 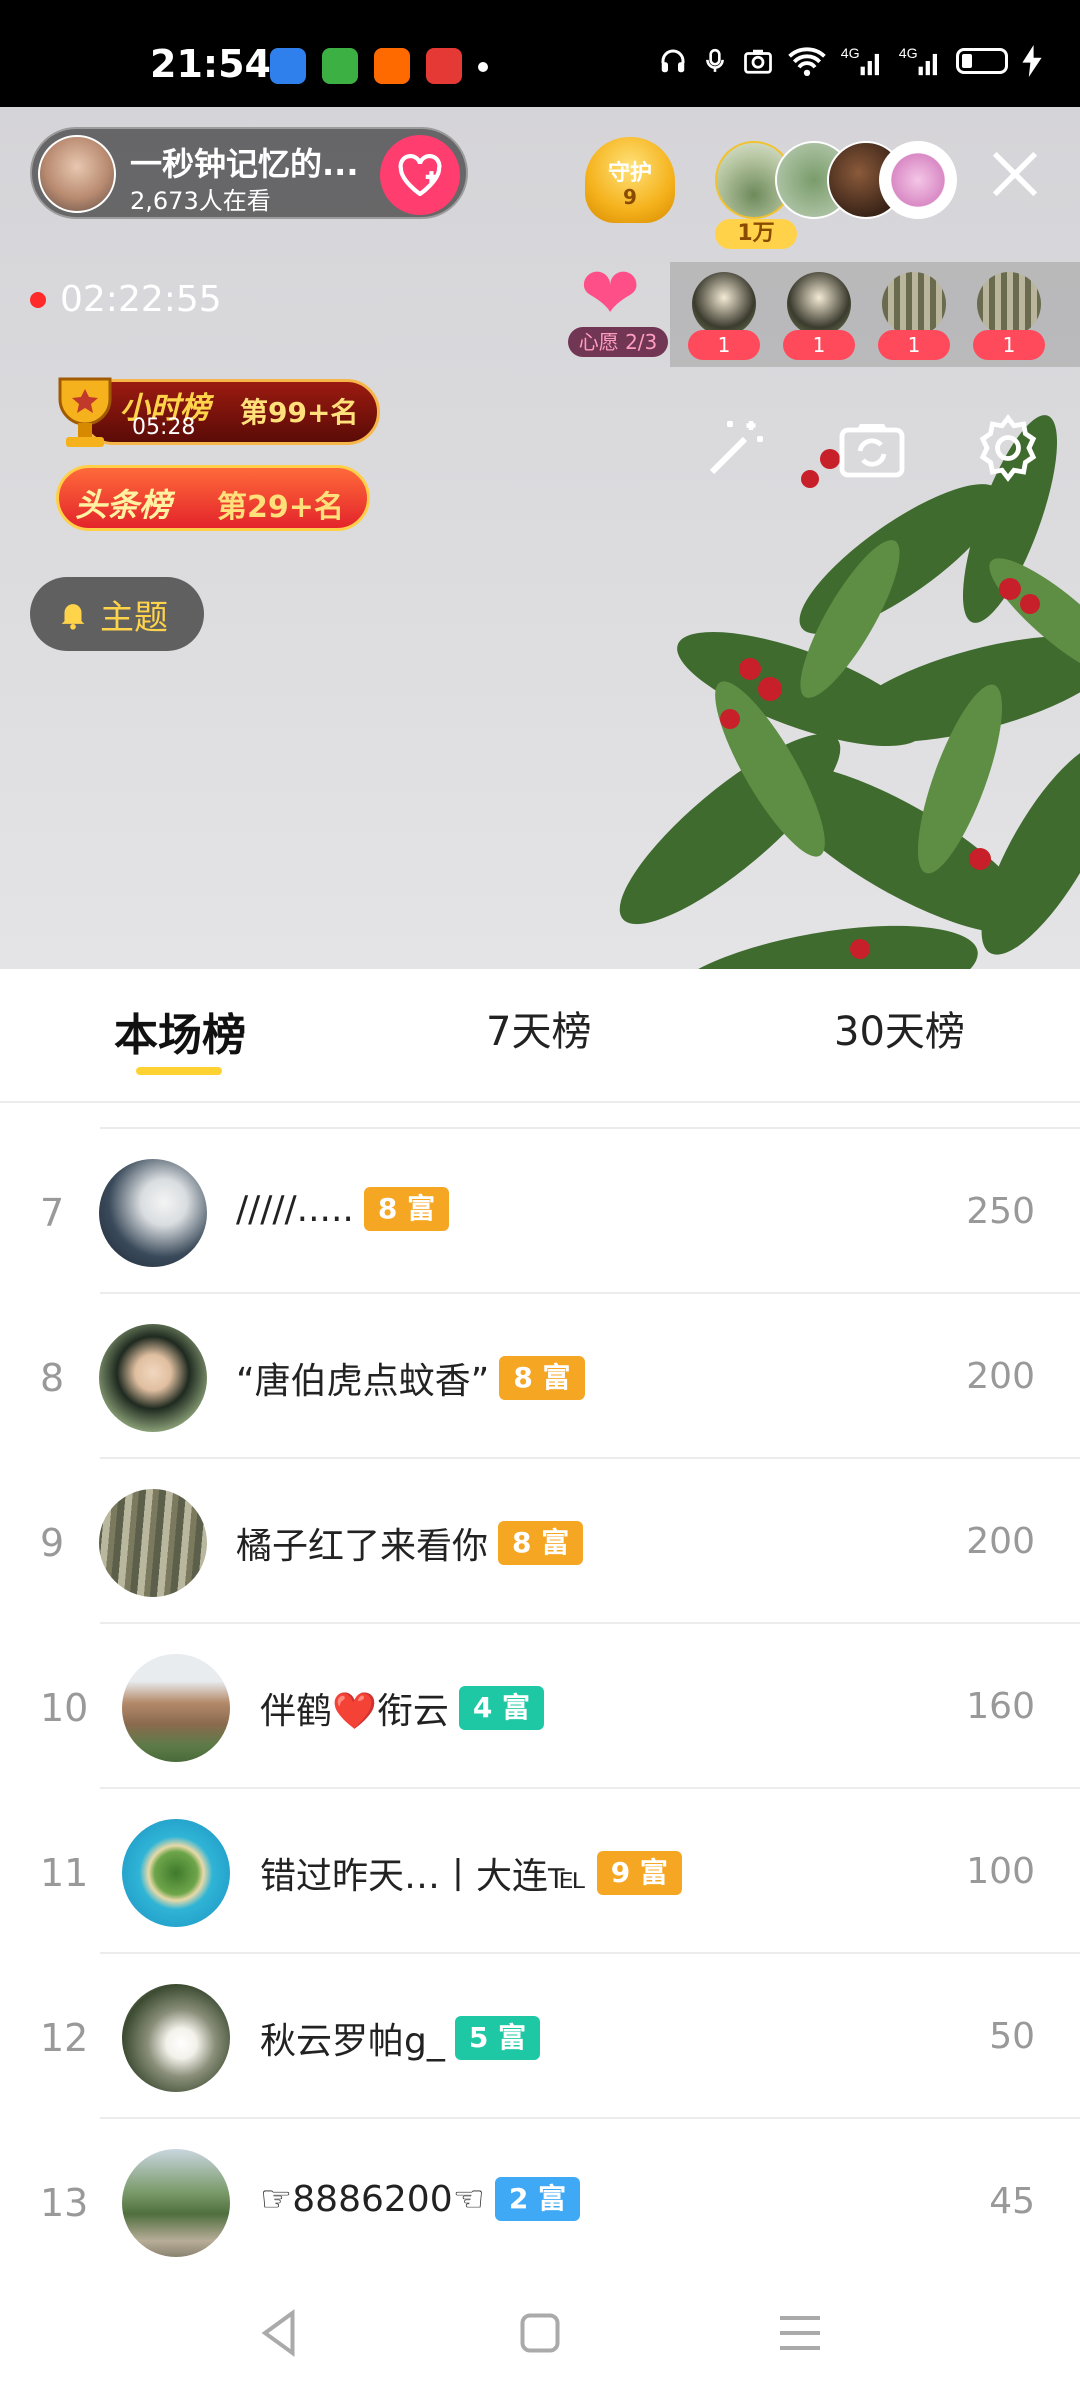 What do you see at coordinates (200, 201) in the screenshot?
I see `viewer-count: 2,673人在看` at bounding box center [200, 201].